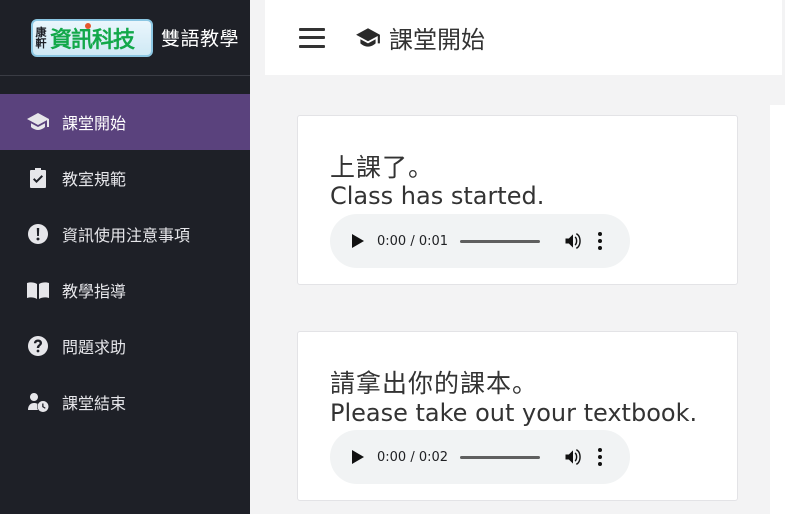 The image size is (785, 514). Describe the element at coordinates (38, 346) in the screenshot. I see `question-circle-icon` at that location.